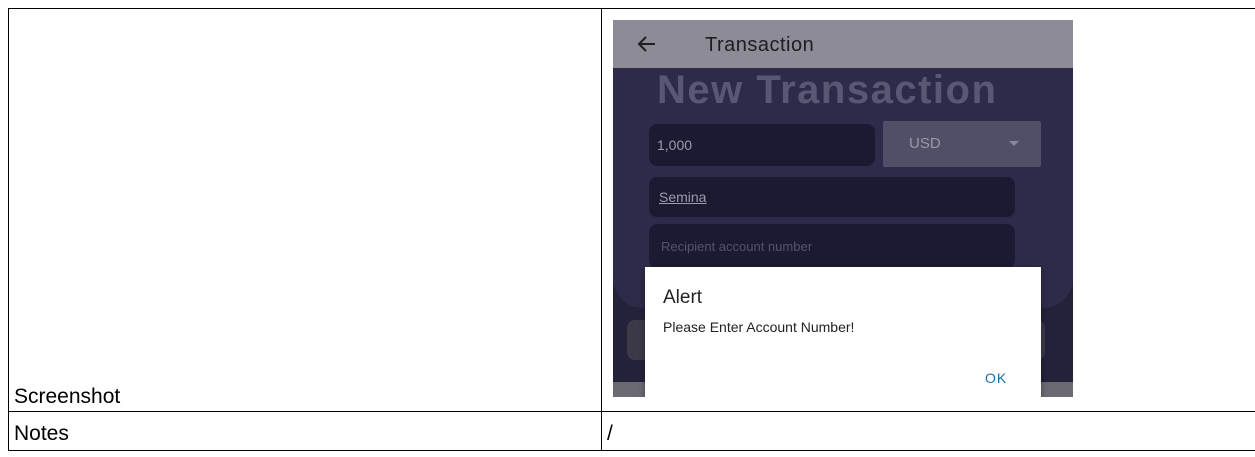 Image resolution: width=1255 pixels, height=457 pixels. Describe the element at coordinates (737, 246) in the screenshot. I see `account-number-placeholder: Recipient account number` at that location.